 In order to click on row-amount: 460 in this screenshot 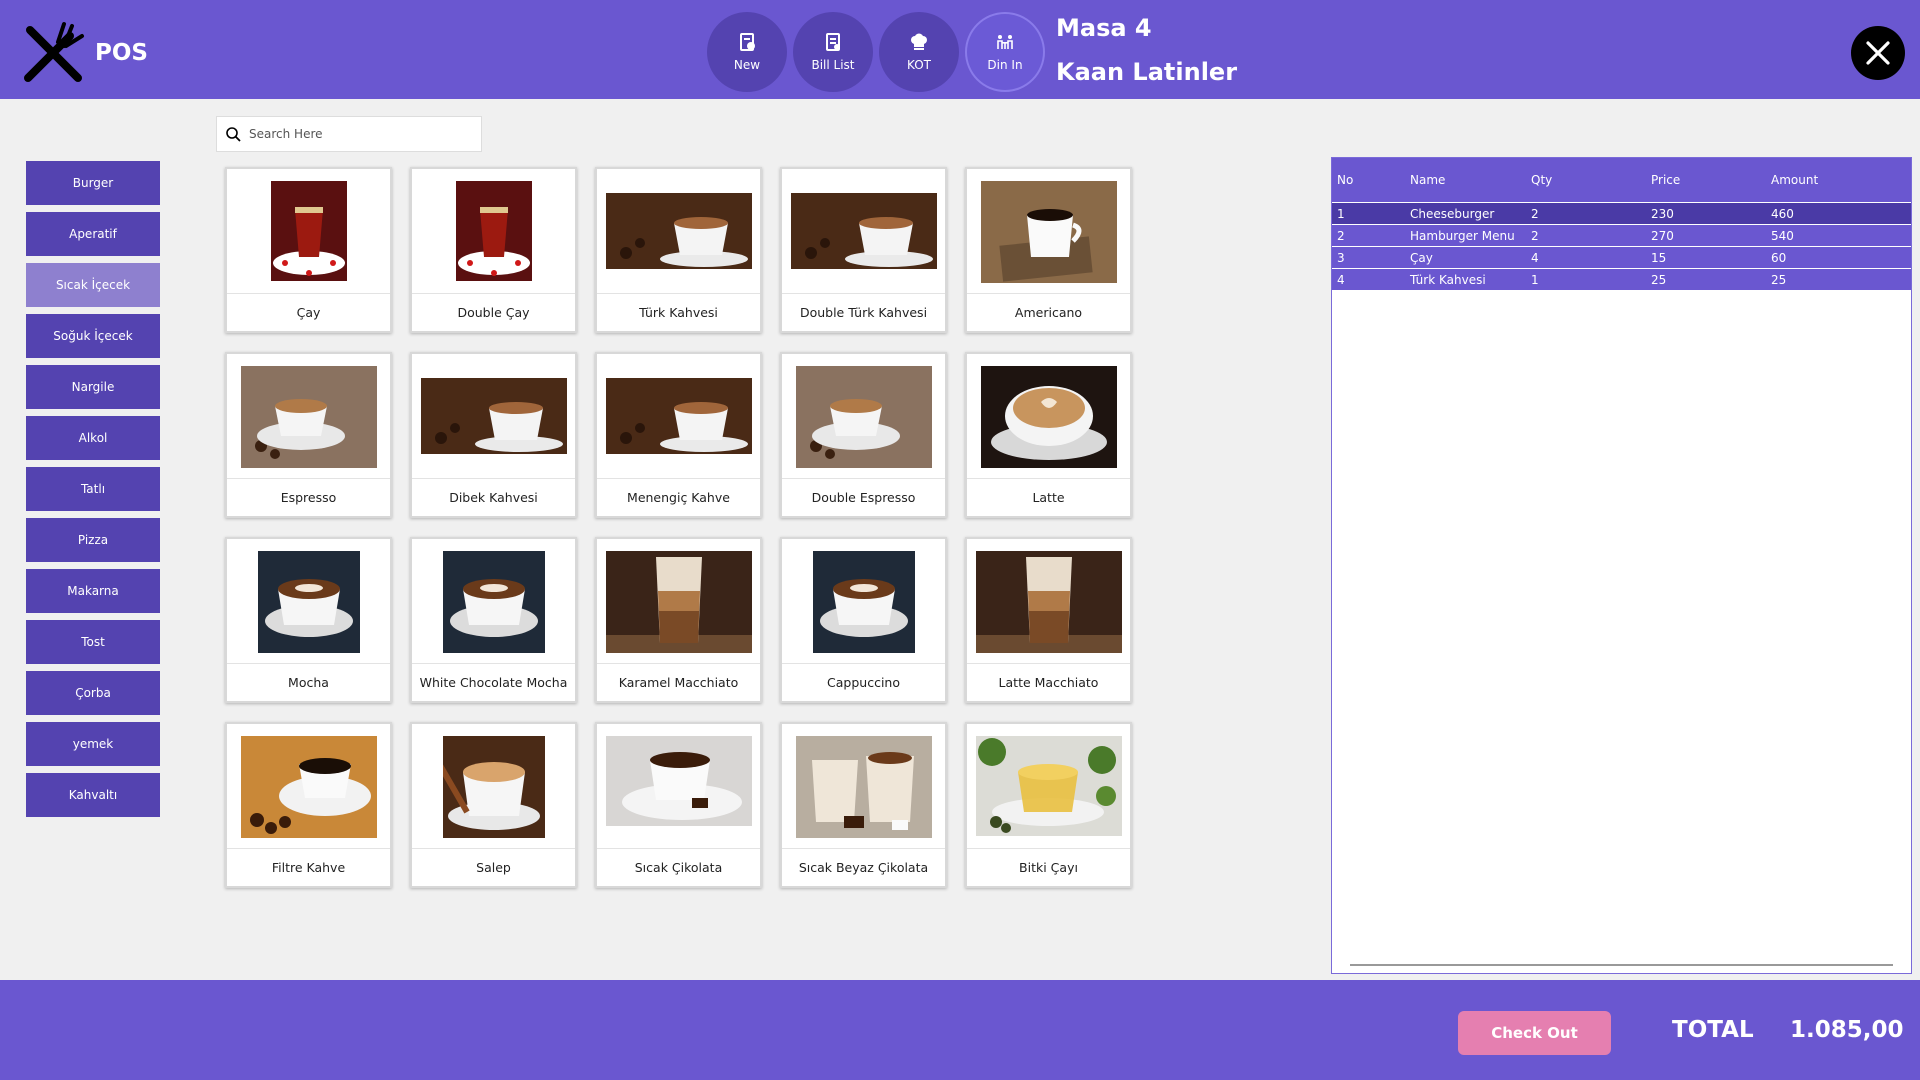, I will do `click(1782, 213)`.